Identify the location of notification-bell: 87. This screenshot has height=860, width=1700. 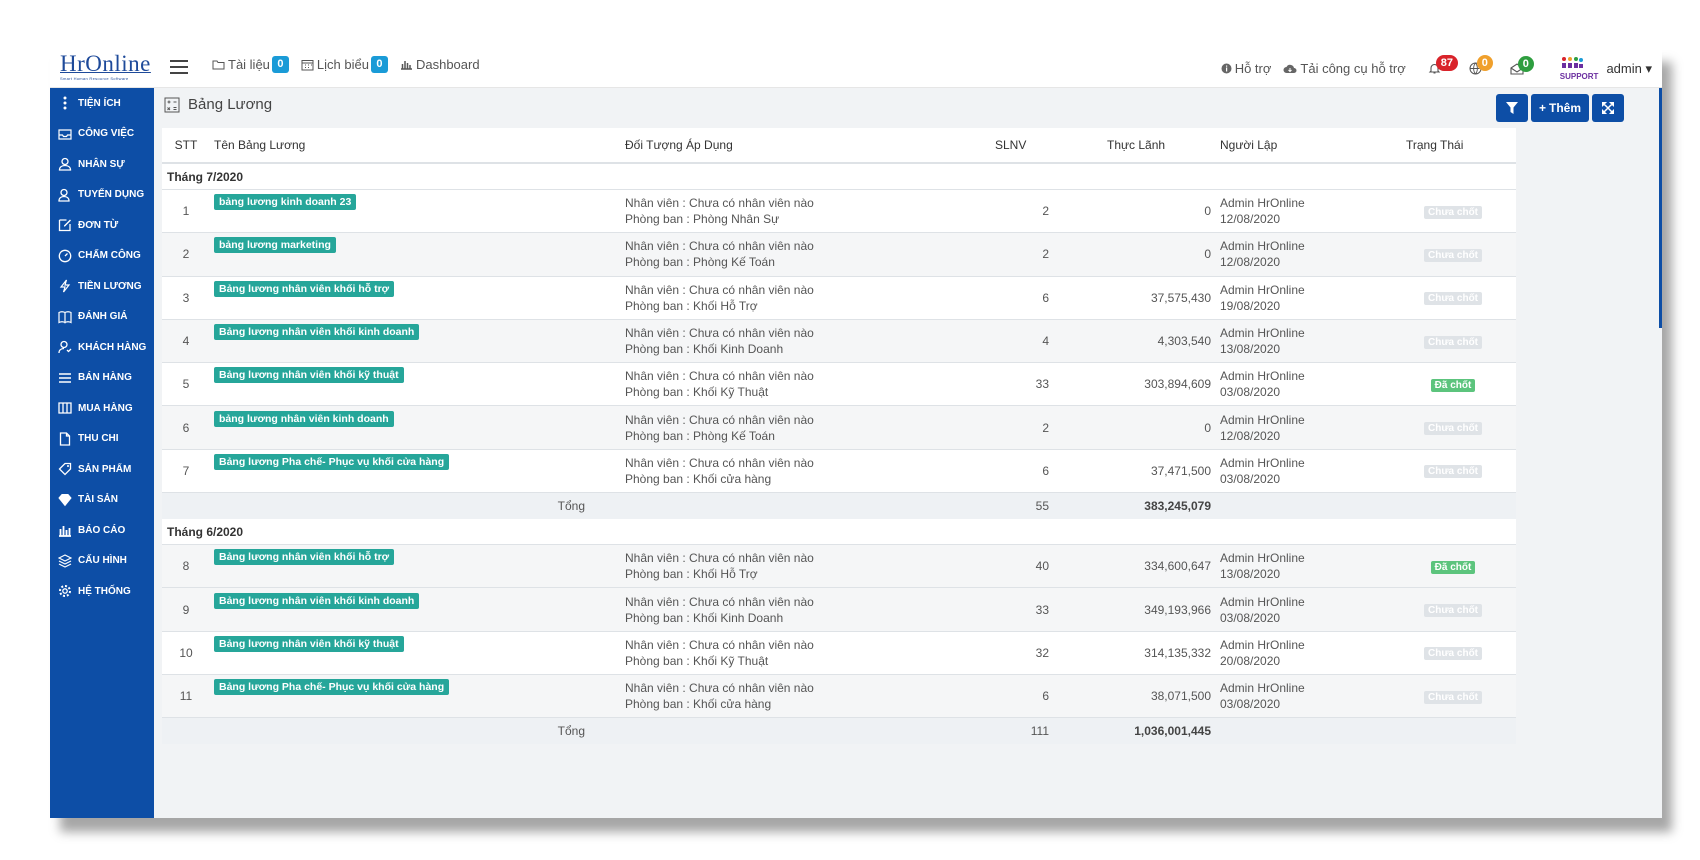
(1443, 65).